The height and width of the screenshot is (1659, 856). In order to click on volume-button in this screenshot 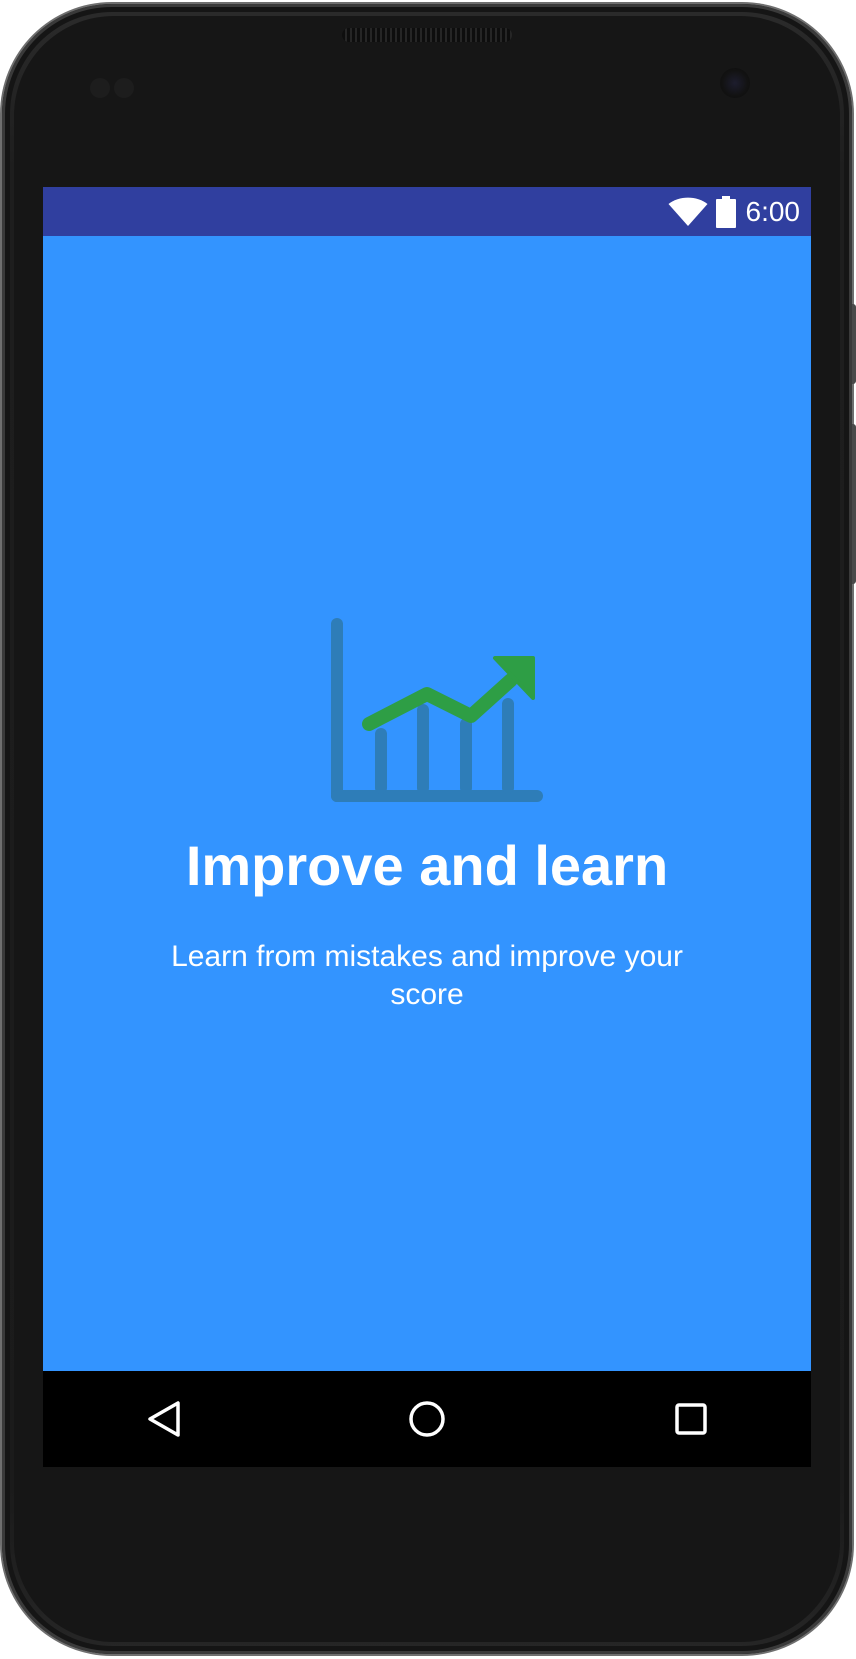, I will do `click(854, 504)`.